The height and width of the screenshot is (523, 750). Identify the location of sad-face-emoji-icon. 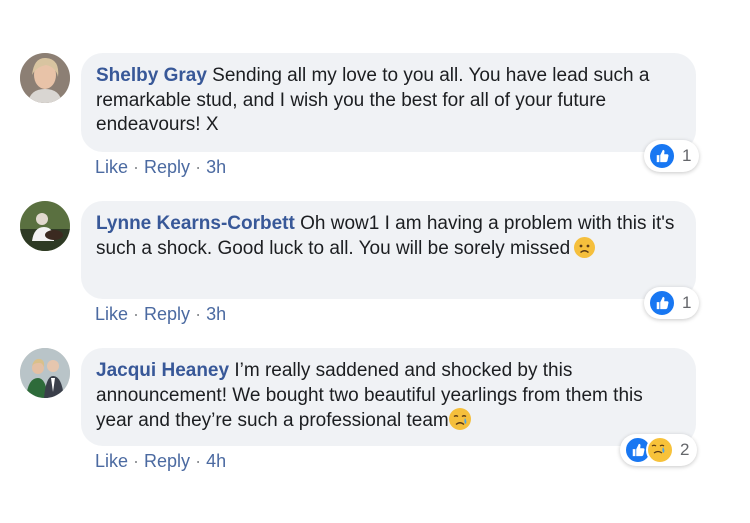
(585, 247).